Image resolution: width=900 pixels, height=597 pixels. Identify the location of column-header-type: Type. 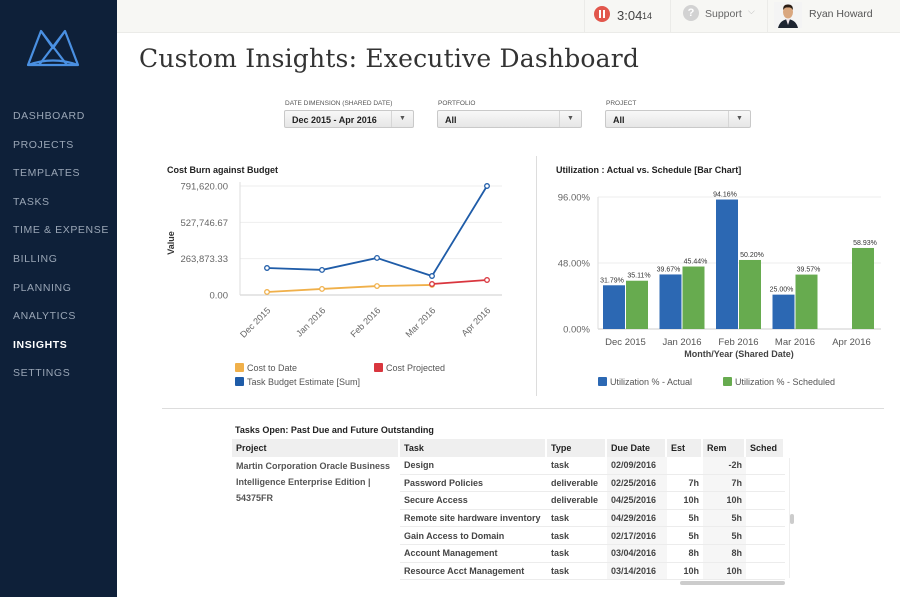
(577, 448).